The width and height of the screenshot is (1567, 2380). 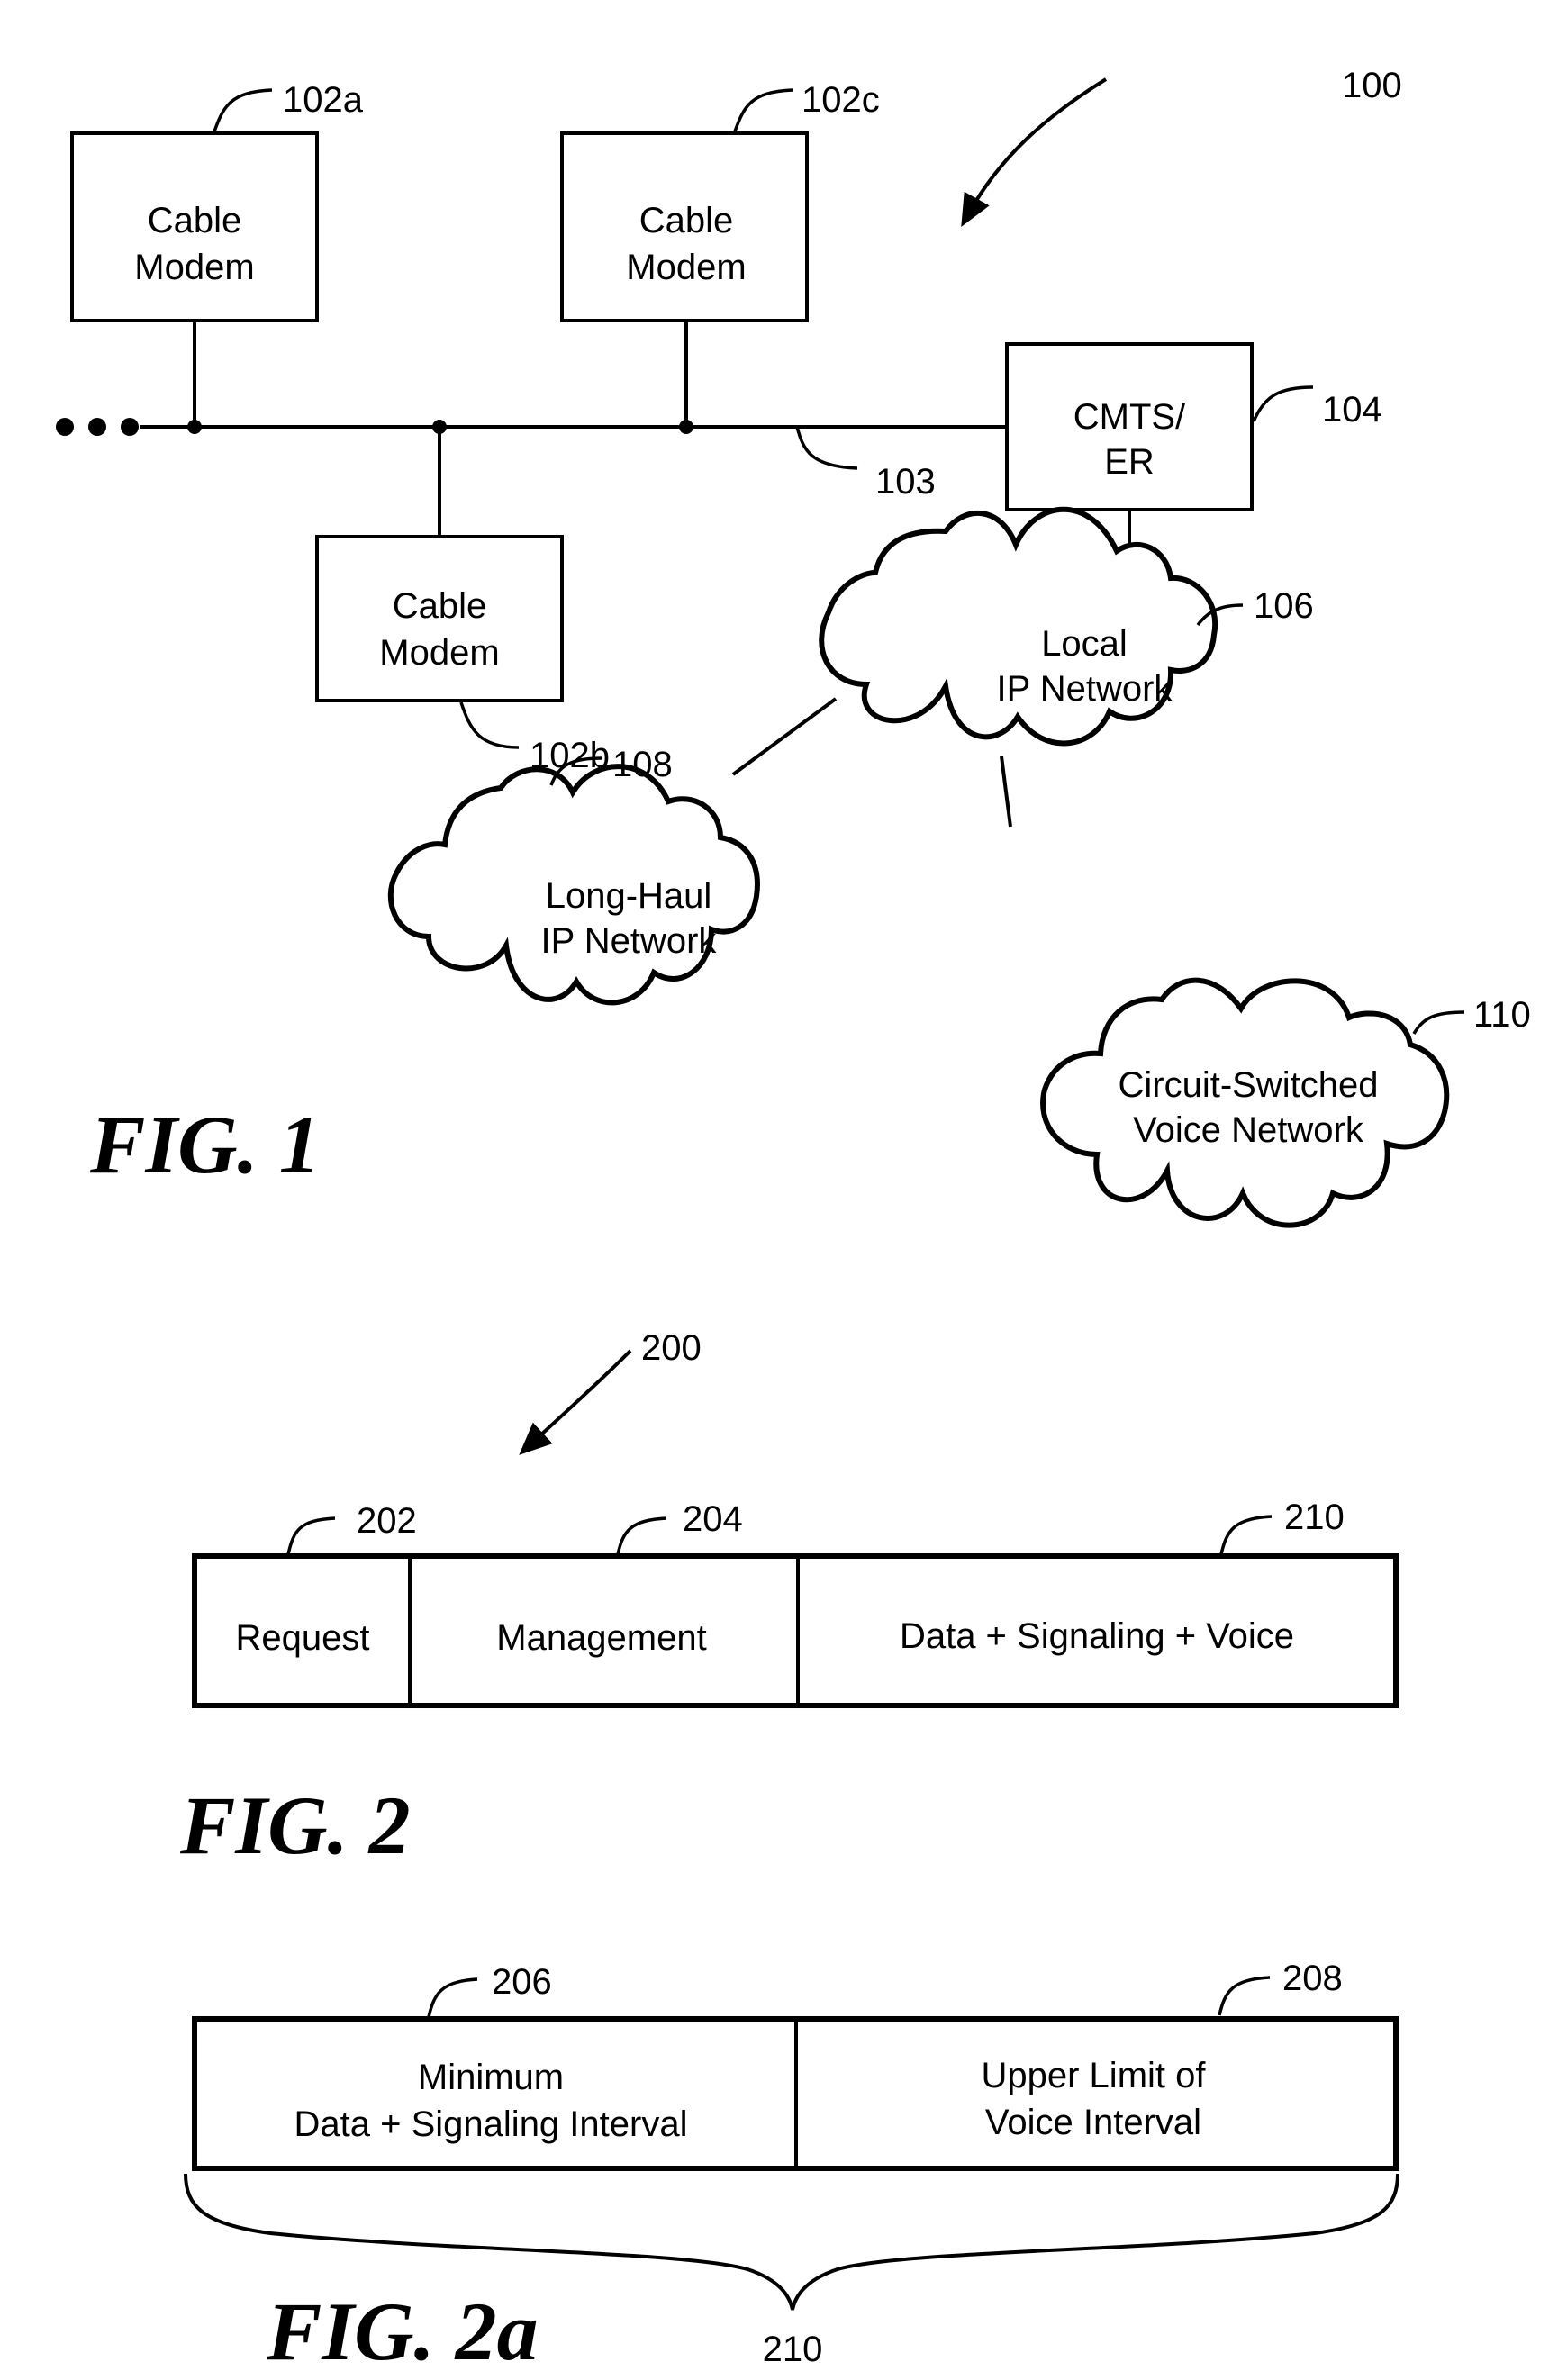 What do you see at coordinates (1006, 792) in the screenshot?
I see `local-to-circuit-link` at bounding box center [1006, 792].